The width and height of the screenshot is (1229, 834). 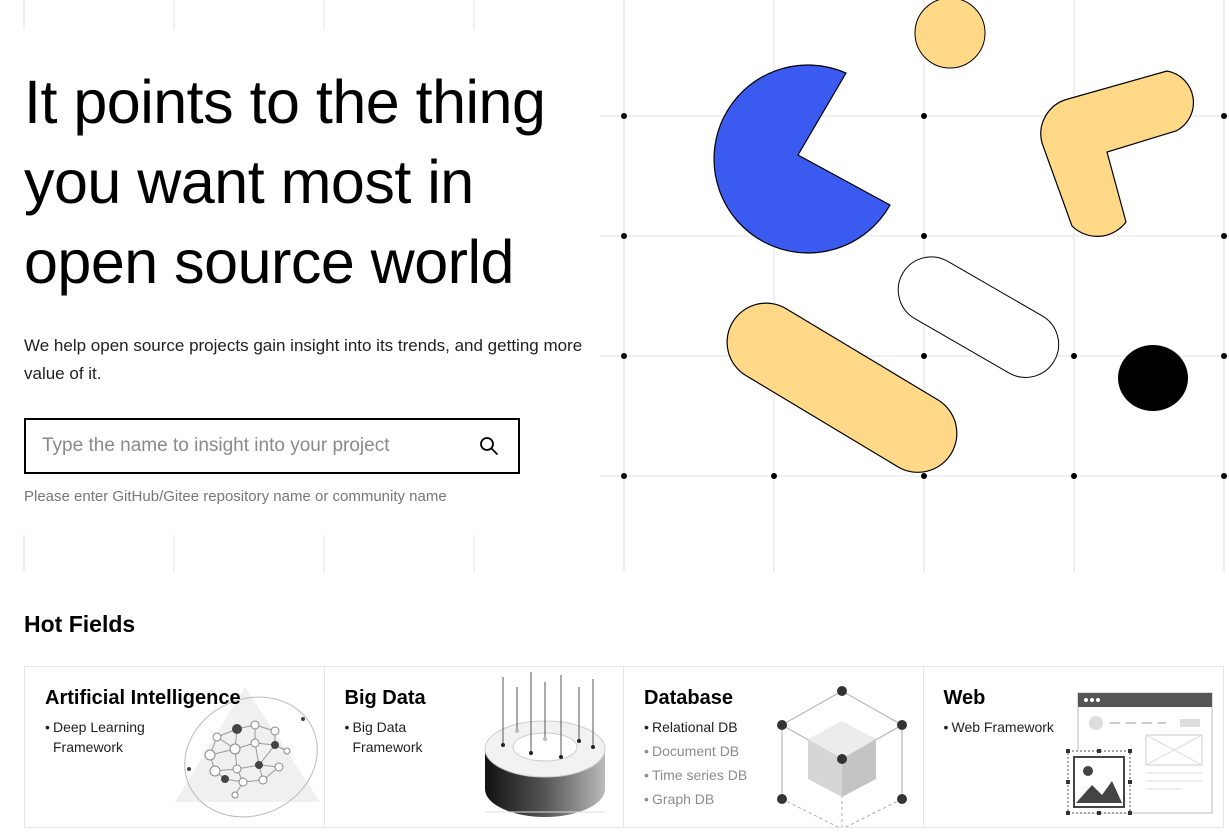 I want to click on list-item: Time series DB, so click(x=695, y=775).